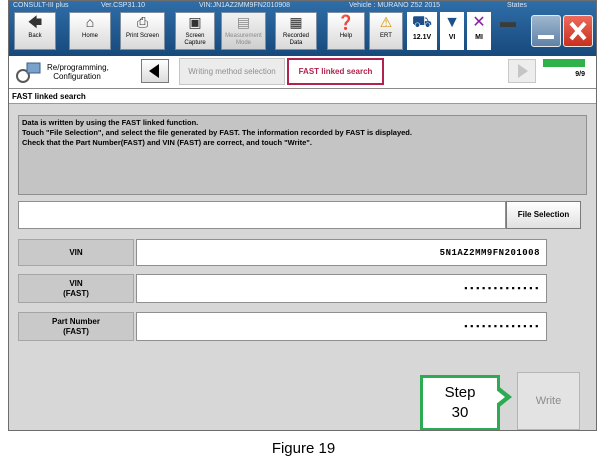 This screenshot has height=470, width=607. I want to click on mi-status: ✕ MI, so click(479, 31).